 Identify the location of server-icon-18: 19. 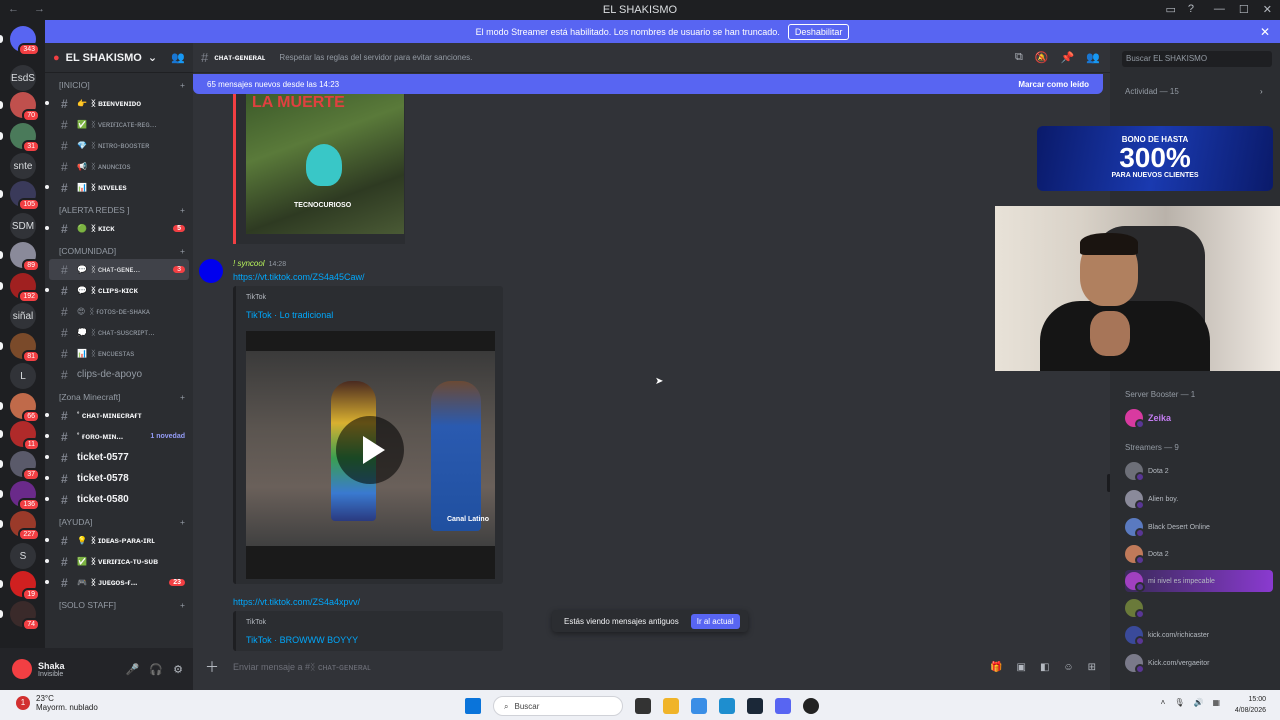
(20, 586).